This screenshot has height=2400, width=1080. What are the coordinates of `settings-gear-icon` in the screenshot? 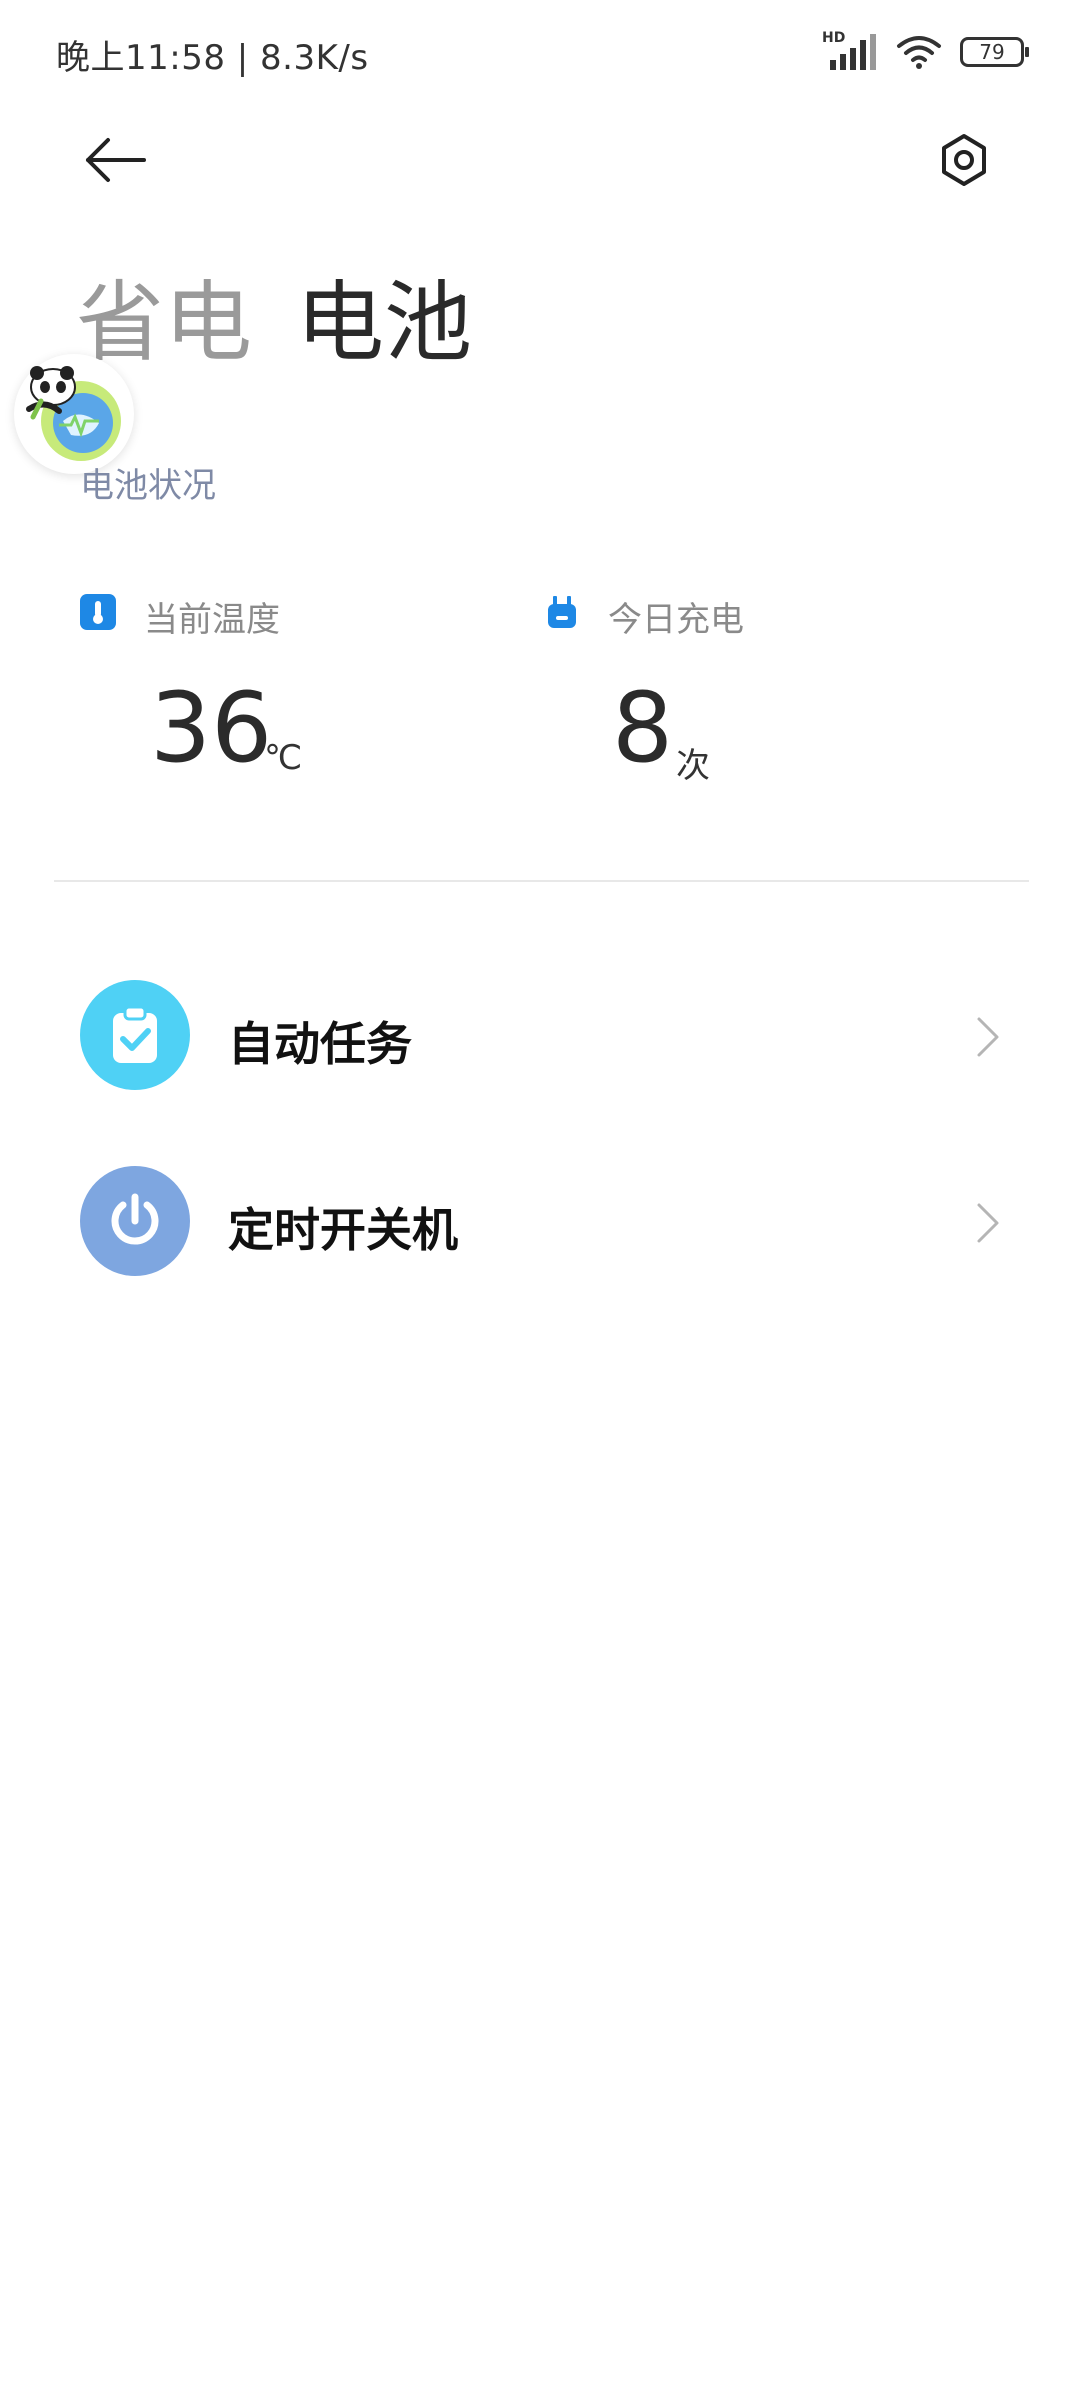 It's located at (964, 160).